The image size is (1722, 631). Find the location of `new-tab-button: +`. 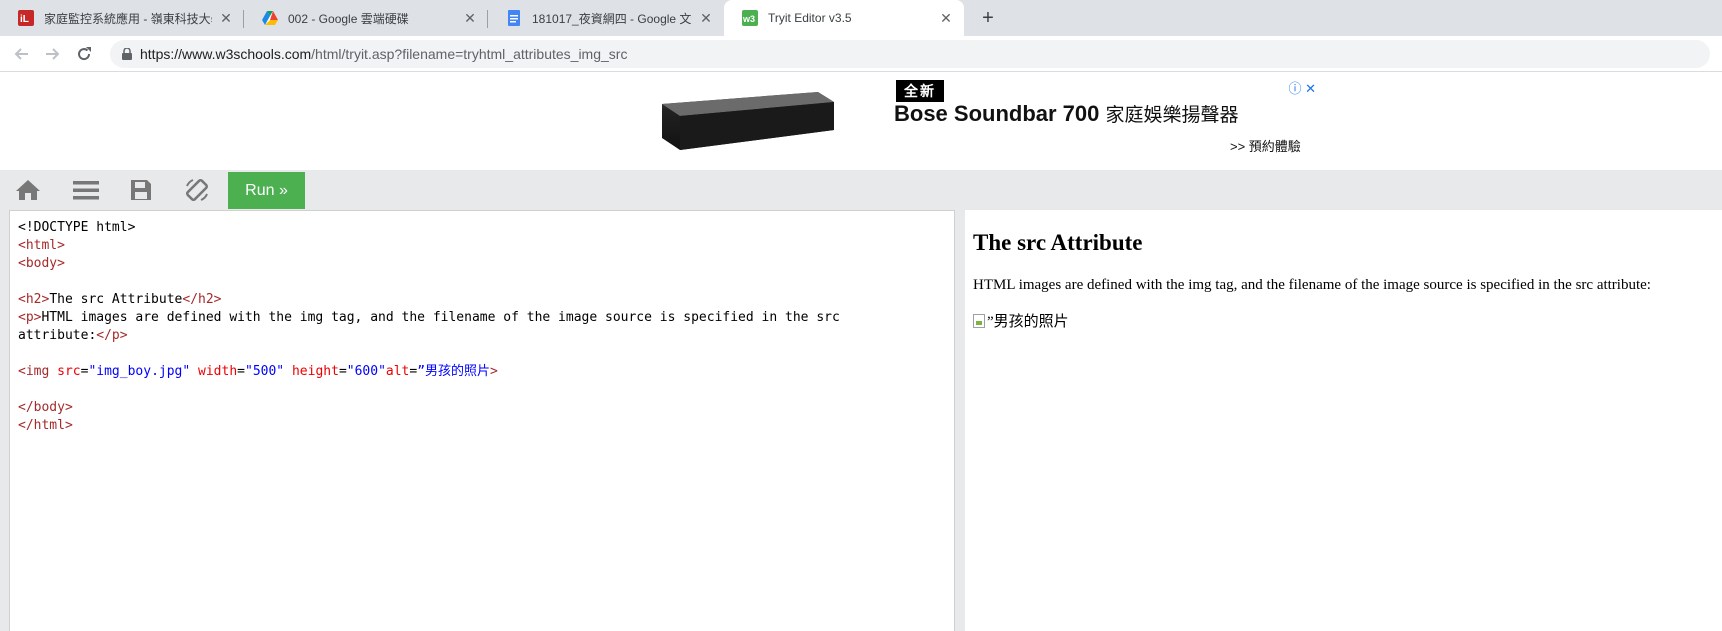

new-tab-button: + is located at coordinates (988, 18).